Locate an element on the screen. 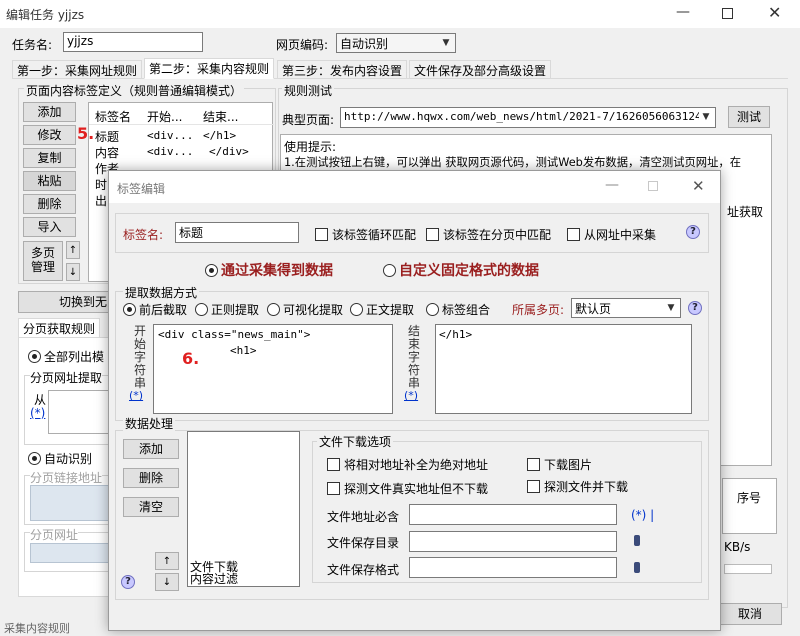 This screenshot has height=636, width=800. dp-list: 文件下载 内容过滤 is located at coordinates (243, 509).